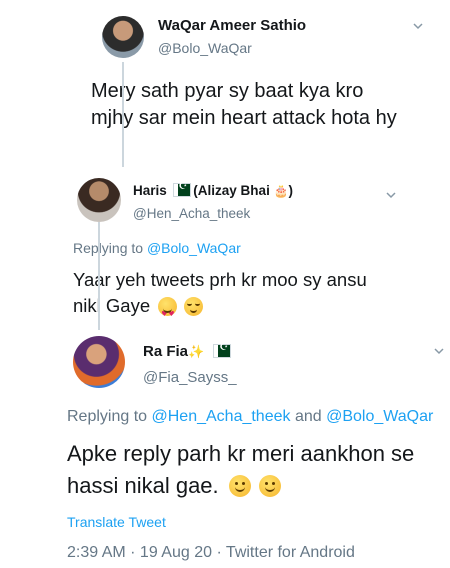  Describe the element at coordinates (168, 307) in the screenshot. I see `heart-eyes-emoji: ♥ ♥` at that location.